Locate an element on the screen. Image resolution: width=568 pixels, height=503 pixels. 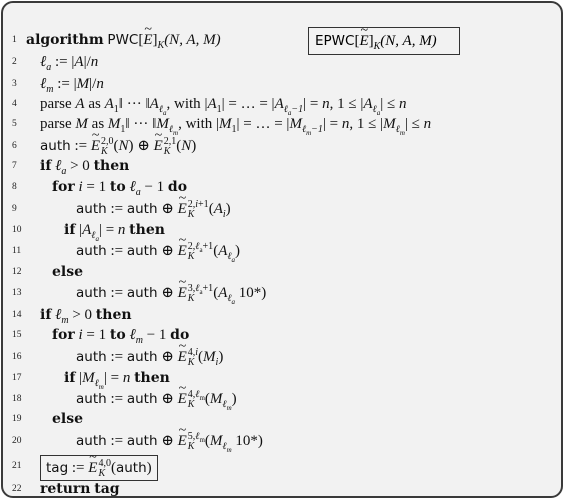
line-number: 20 is located at coordinates (17, 441).